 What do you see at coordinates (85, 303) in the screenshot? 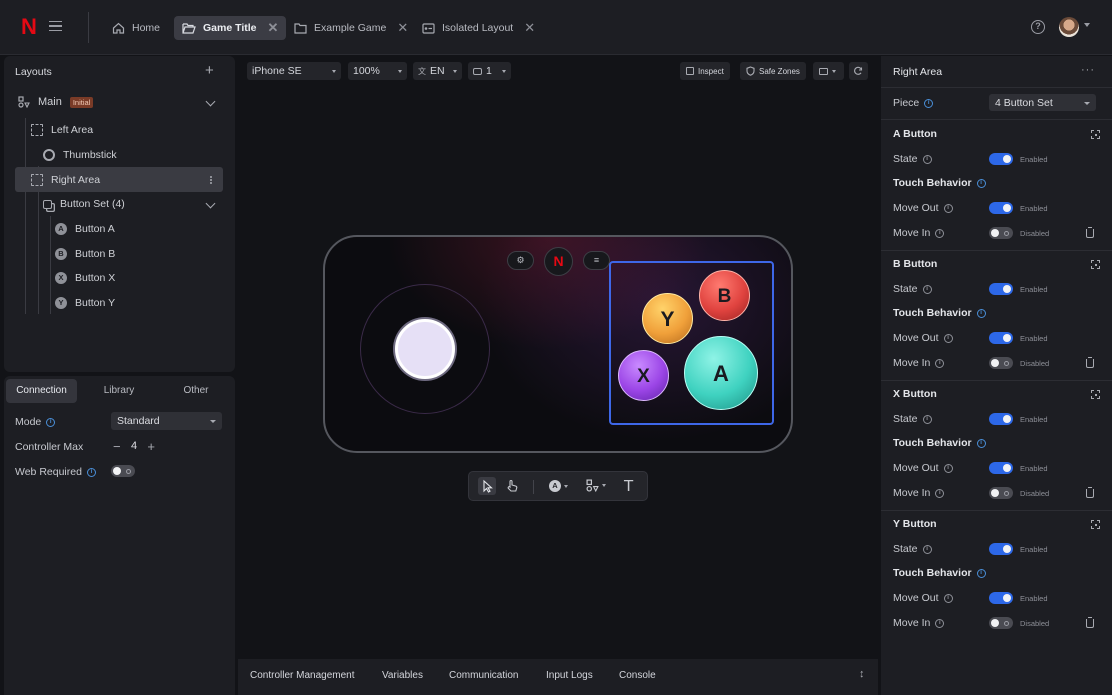
I see `tree-item-button-y: Y Button Y` at bounding box center [85, 303].